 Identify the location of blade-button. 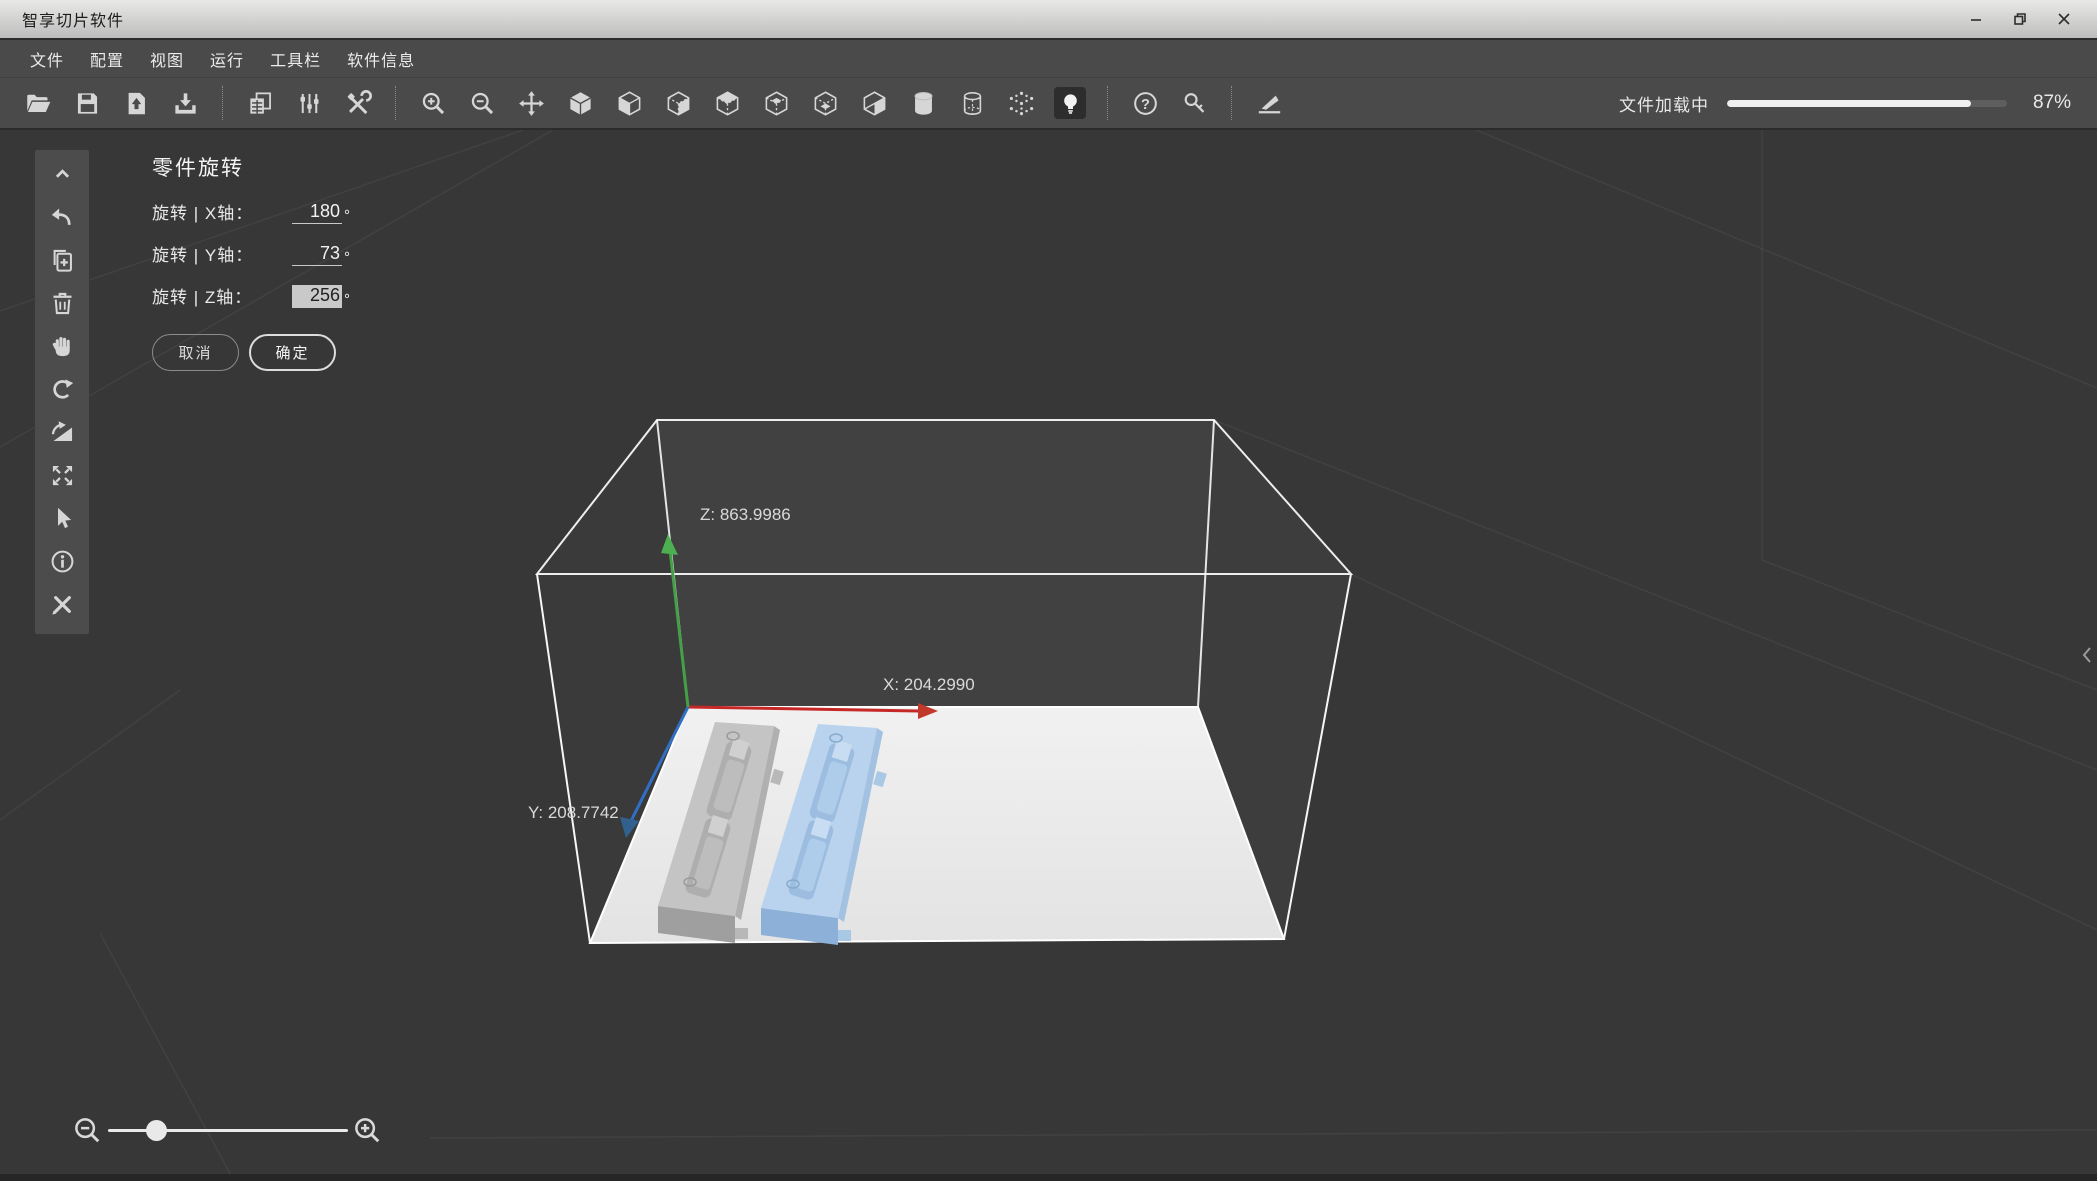
(1269, 103).